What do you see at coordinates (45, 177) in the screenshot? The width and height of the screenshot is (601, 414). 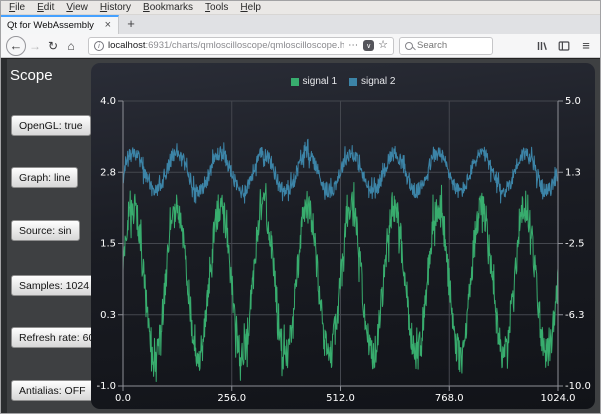 I see `graph-type-button: Graph: line` at bounding box center [45, 177].